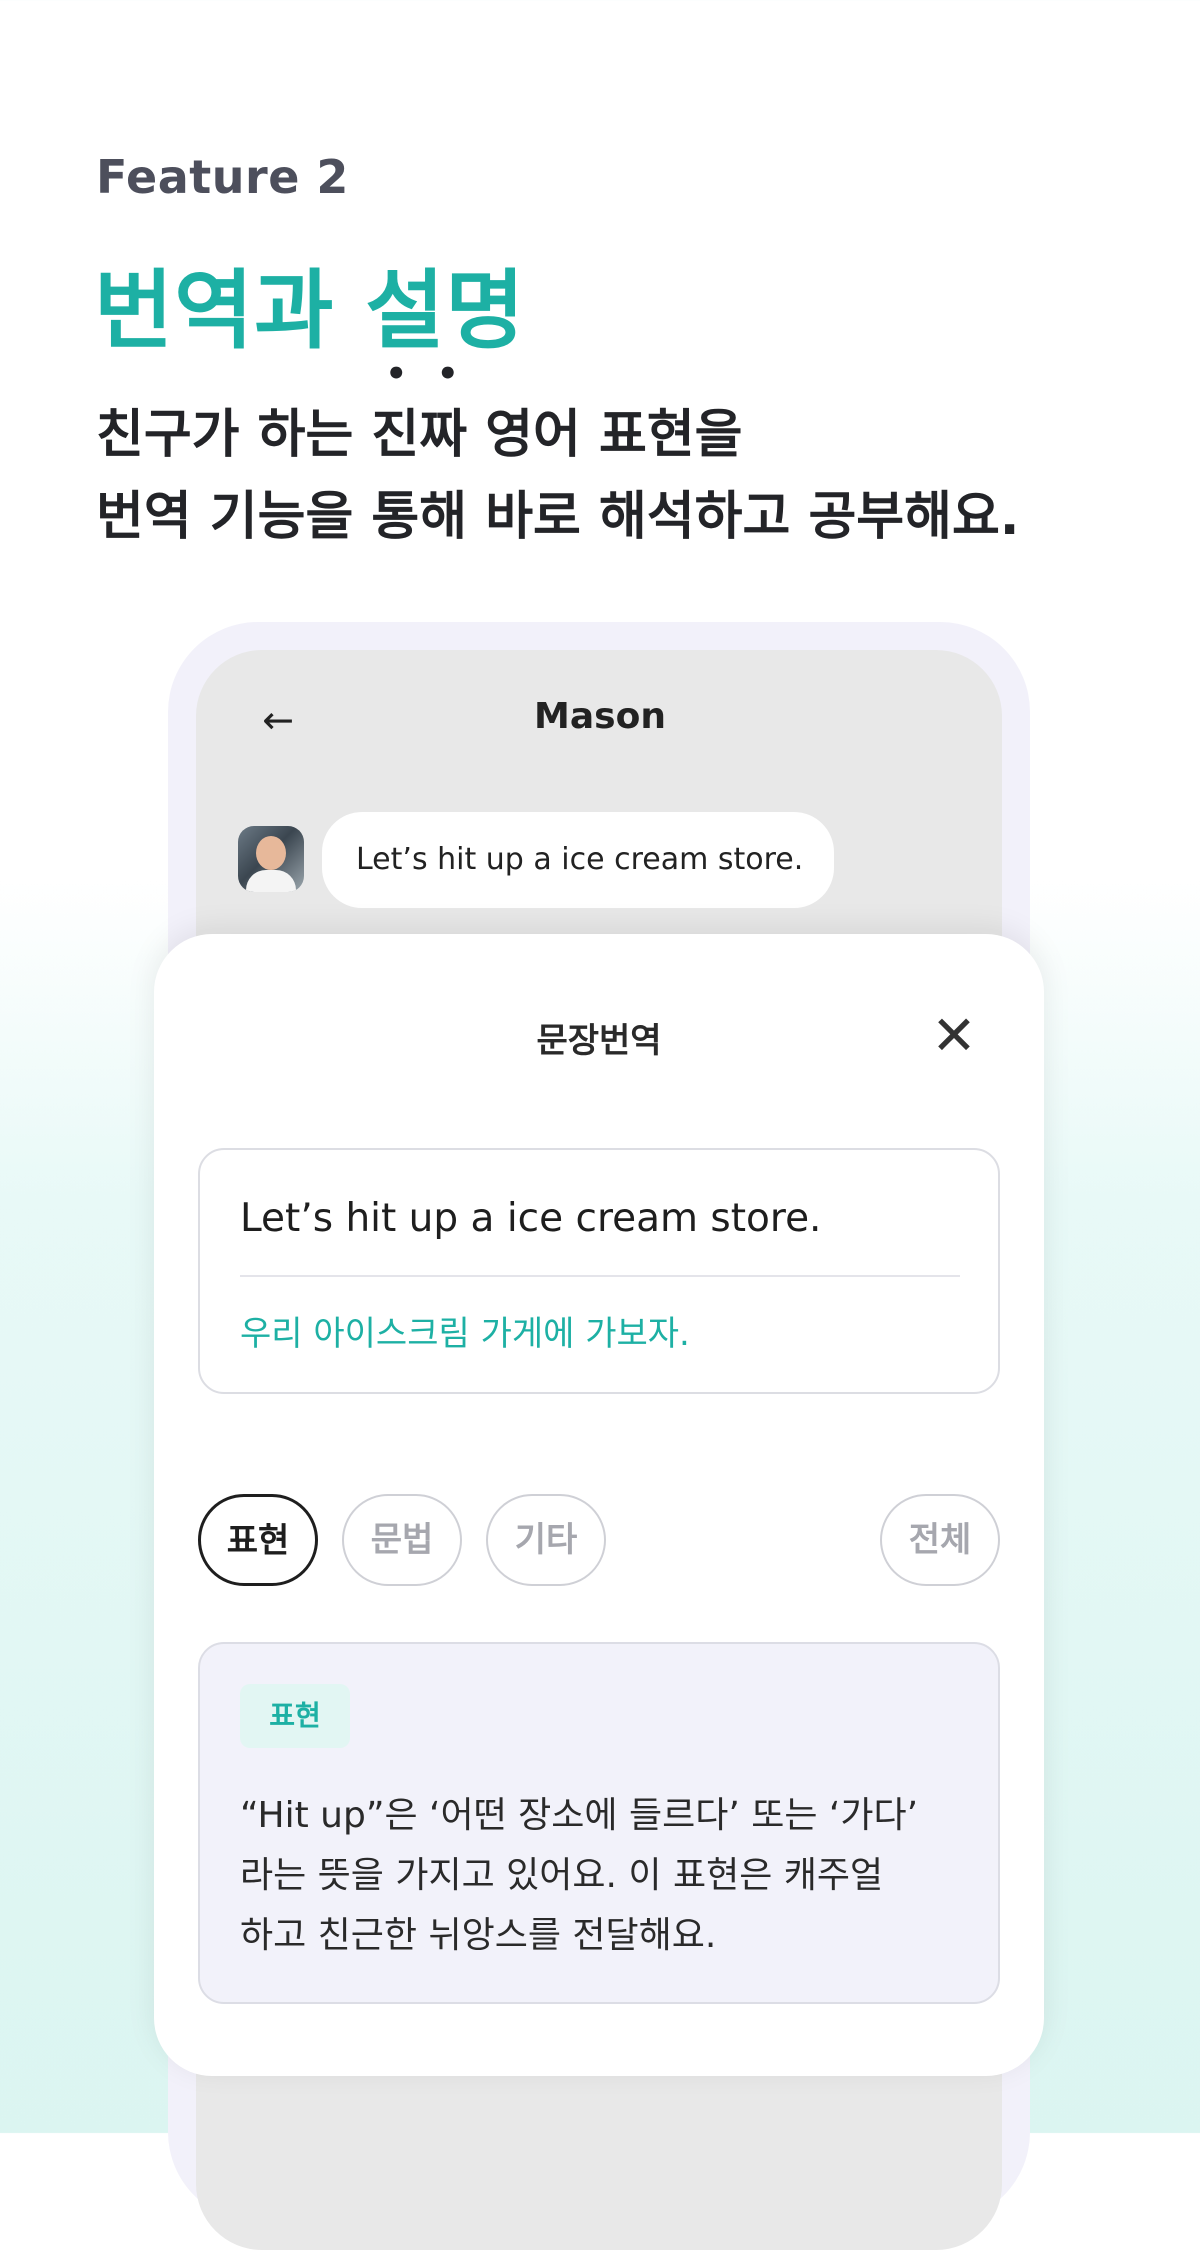 The image size is (1200, 2250). I want to click on arrow-left-icon: ←, so click(278, 720).